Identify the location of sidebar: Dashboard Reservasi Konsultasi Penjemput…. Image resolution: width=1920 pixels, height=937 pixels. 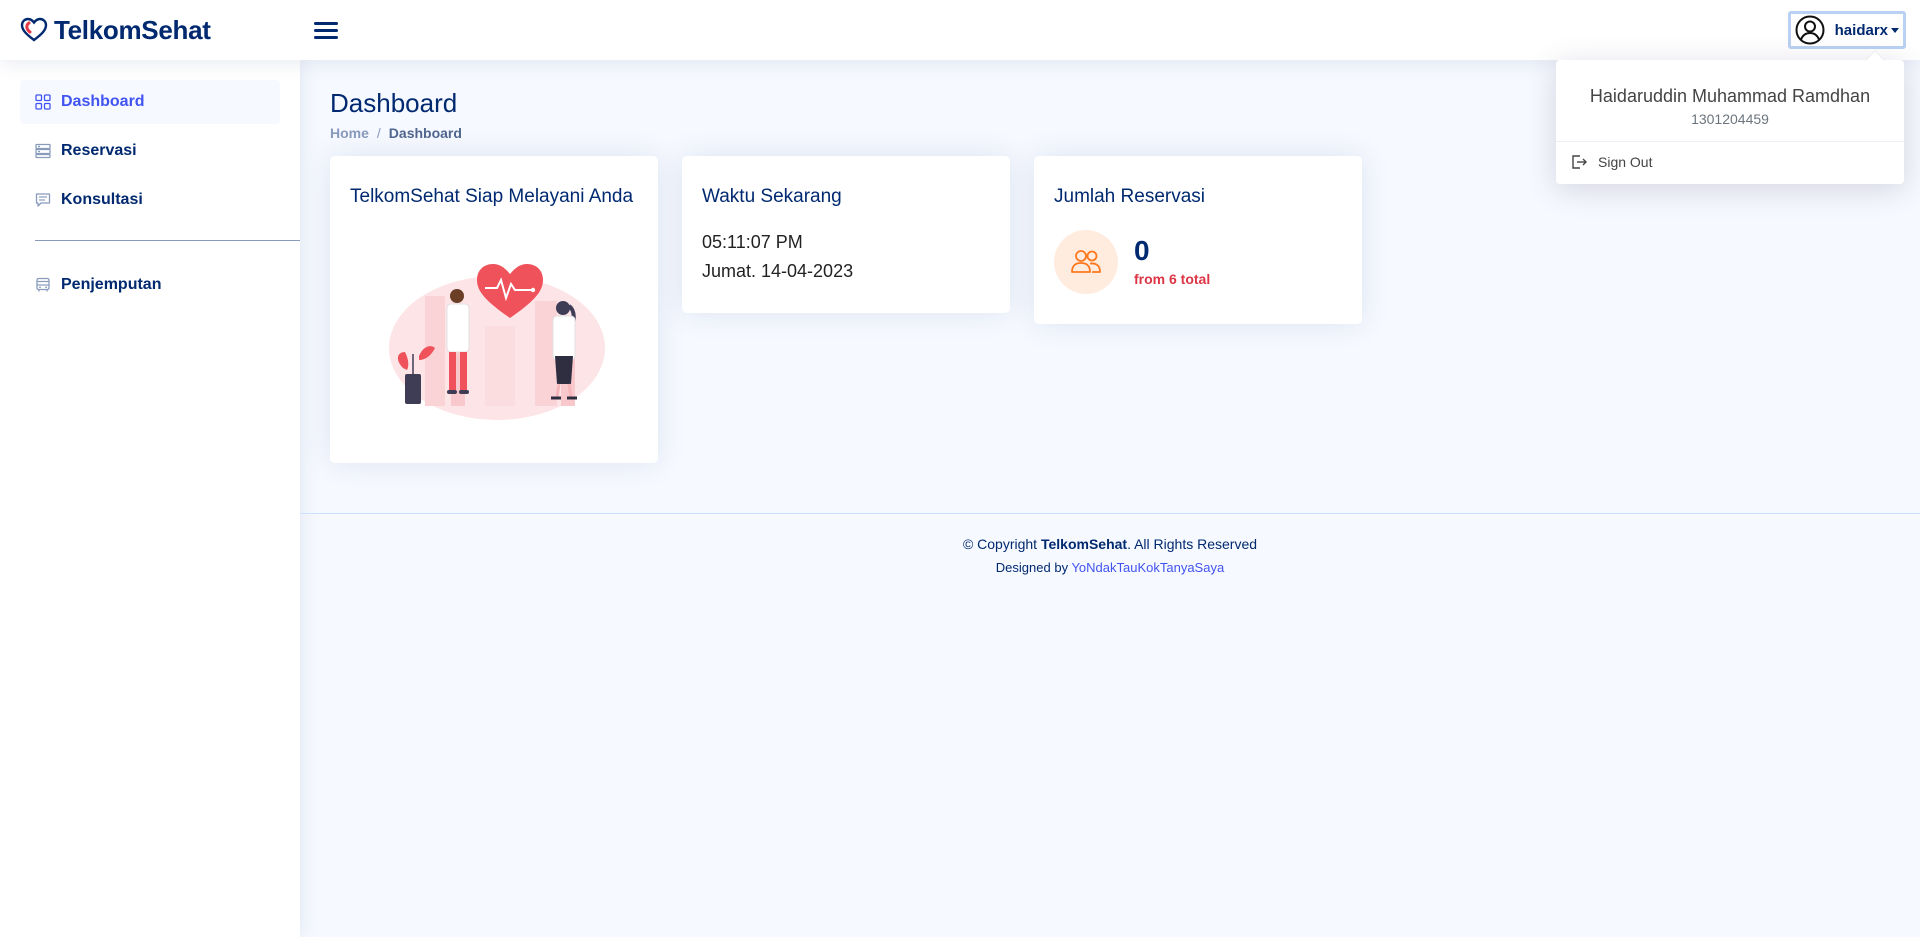
(150, 498).